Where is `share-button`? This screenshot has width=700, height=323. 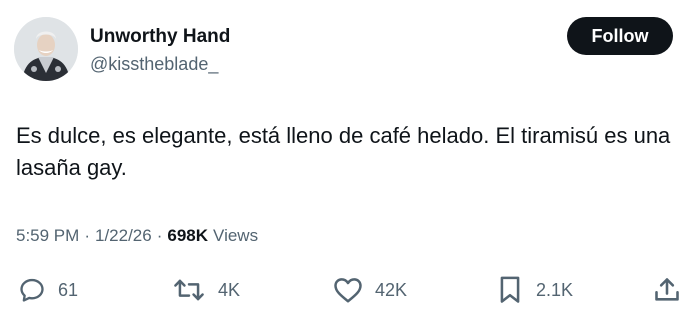
share-button is located at coordinates (667, 290).